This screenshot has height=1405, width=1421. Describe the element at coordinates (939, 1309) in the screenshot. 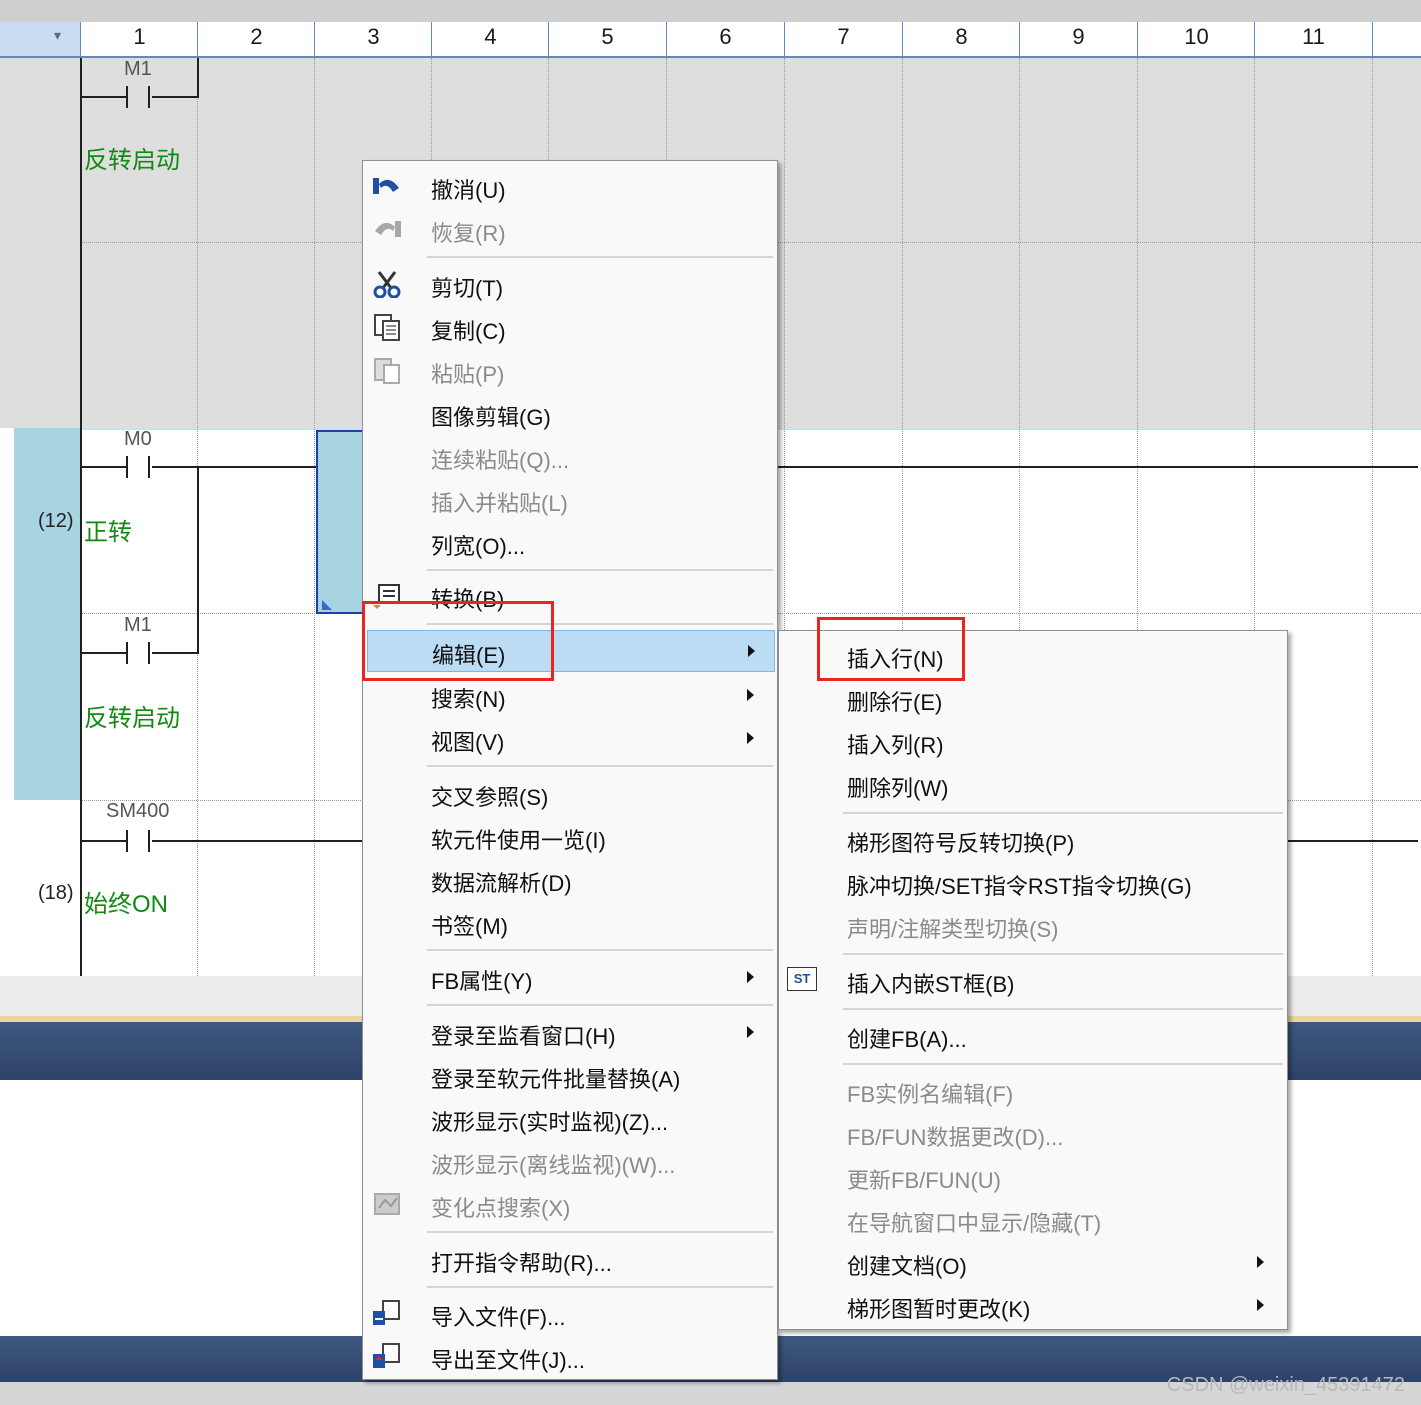

I see `menu-label: 梯形图暂时更改(K)` at that location.